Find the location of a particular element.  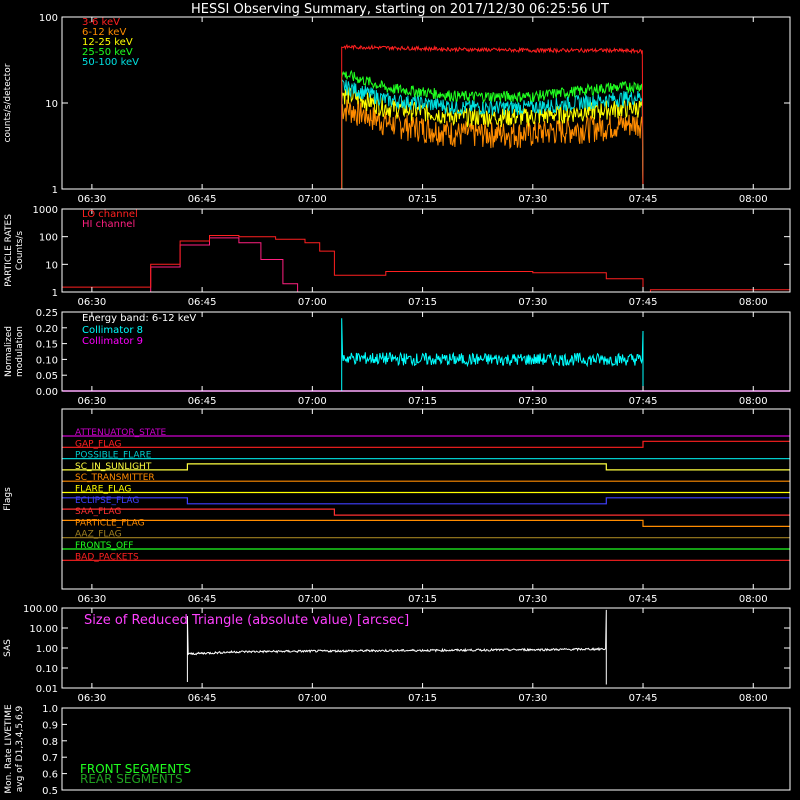

flag-line-SC_IN_SUNLIGHT is located at coordinates (426, 467).